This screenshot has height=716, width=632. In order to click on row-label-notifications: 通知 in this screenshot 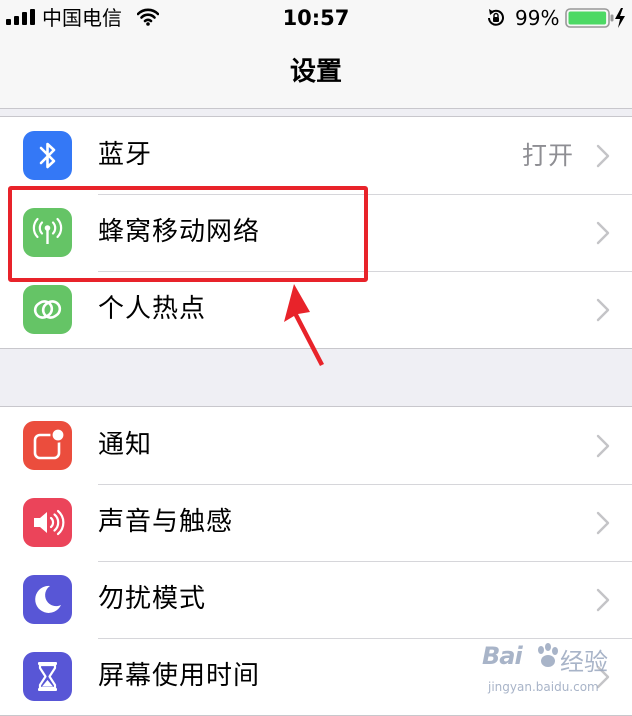, I will do `click(125, 445)`.